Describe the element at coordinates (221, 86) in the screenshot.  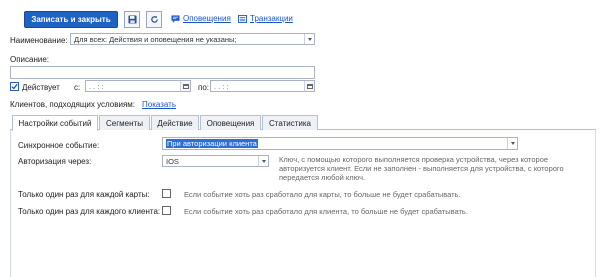
I see `date-to-value: . . : :` at that location.